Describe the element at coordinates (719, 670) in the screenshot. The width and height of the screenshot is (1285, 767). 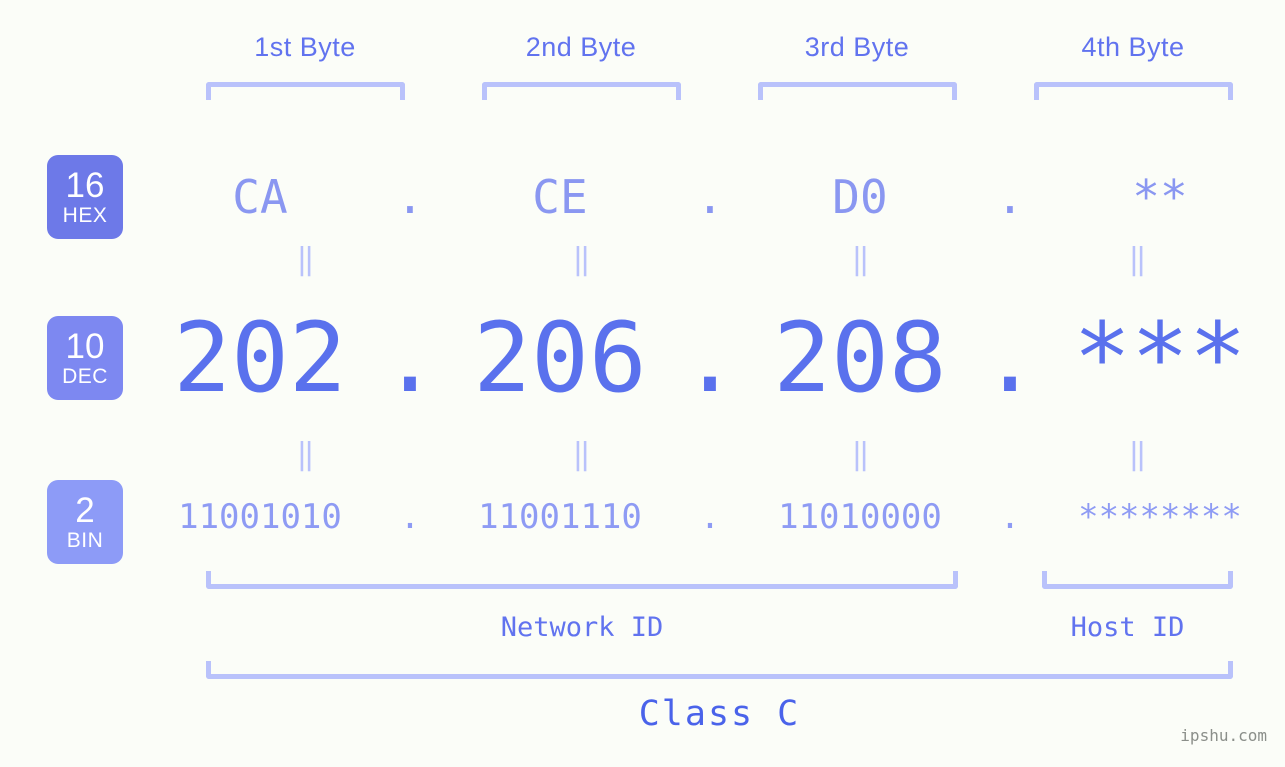
I see `class-bracket` at that location.